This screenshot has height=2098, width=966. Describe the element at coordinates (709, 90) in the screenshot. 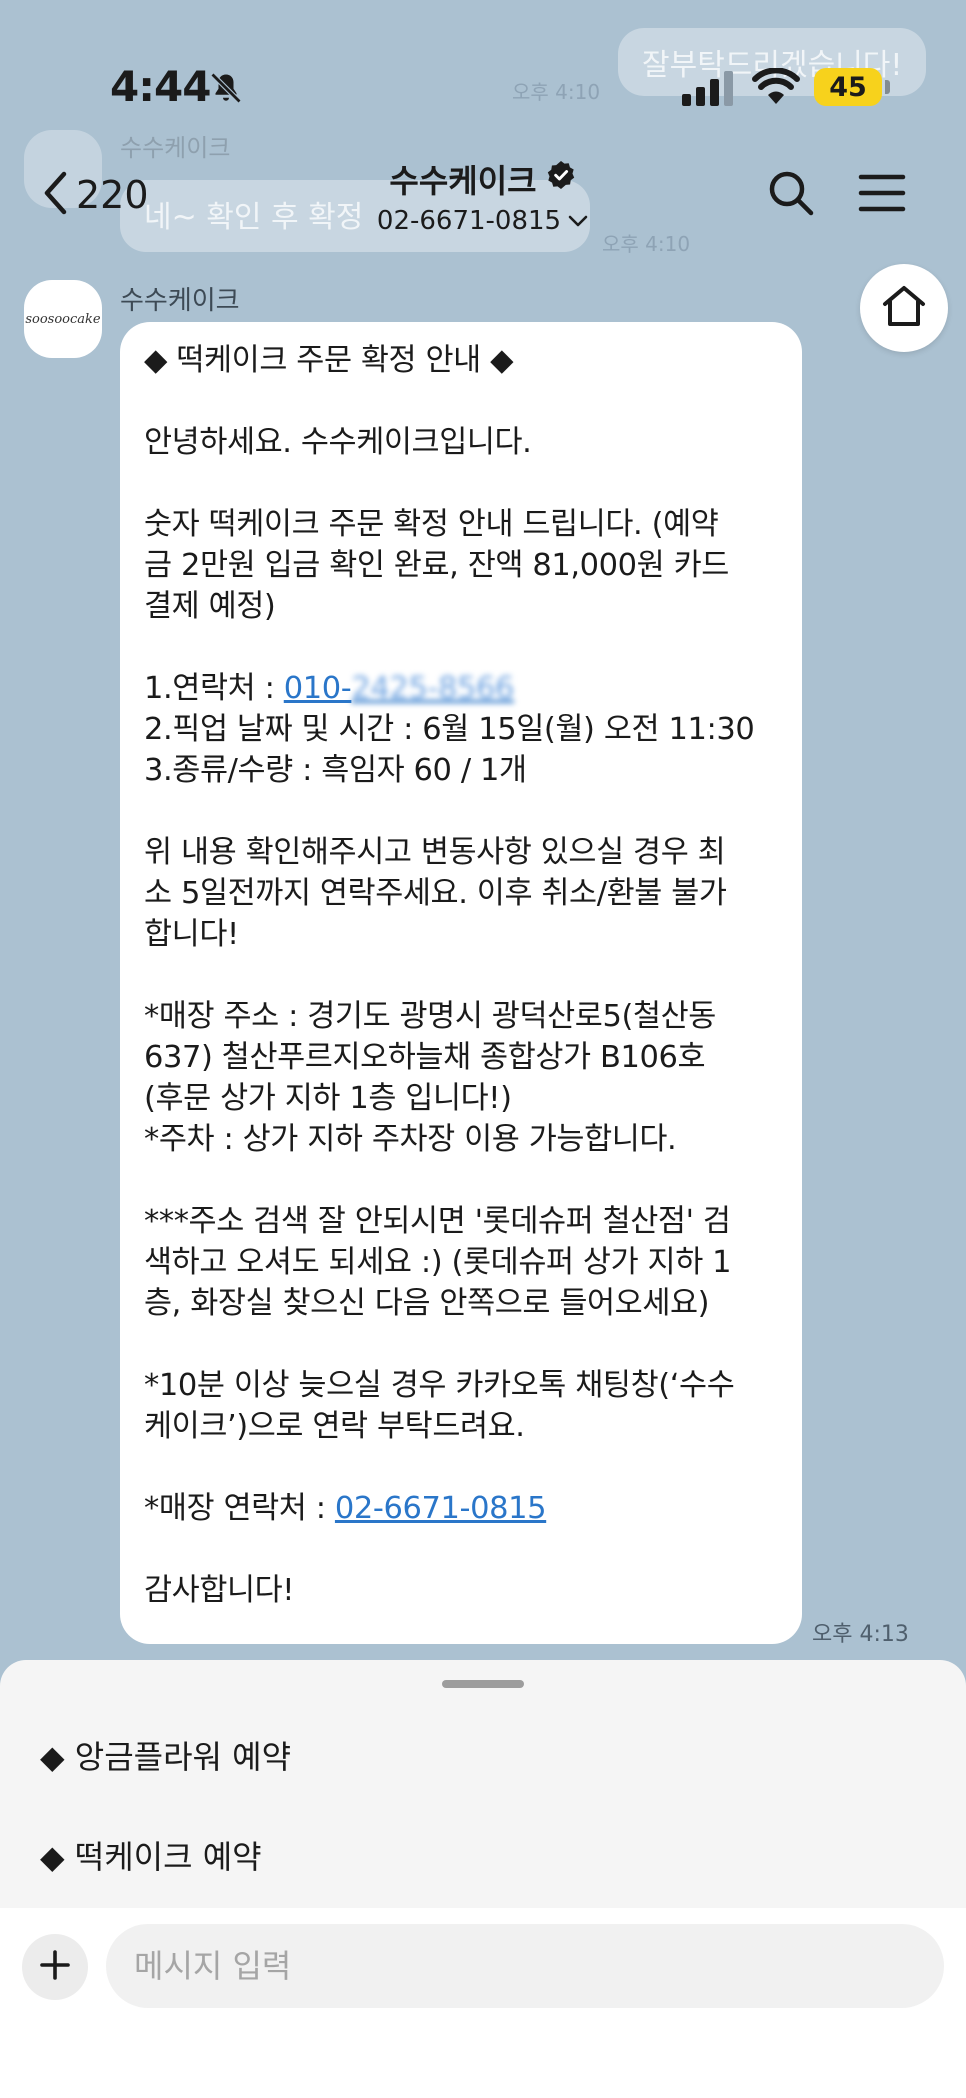

I see `cellular-signal-icon` at that location.